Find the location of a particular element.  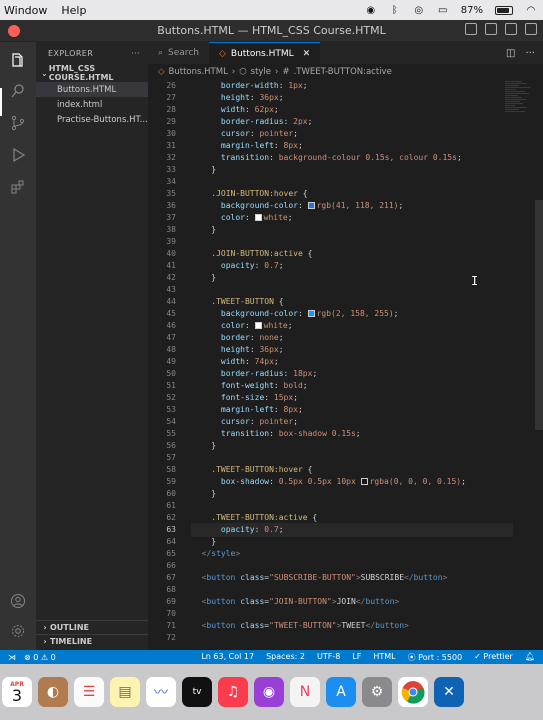

code-line: .JOIN-BUTTON:active { is located at coordinates (352, 254).